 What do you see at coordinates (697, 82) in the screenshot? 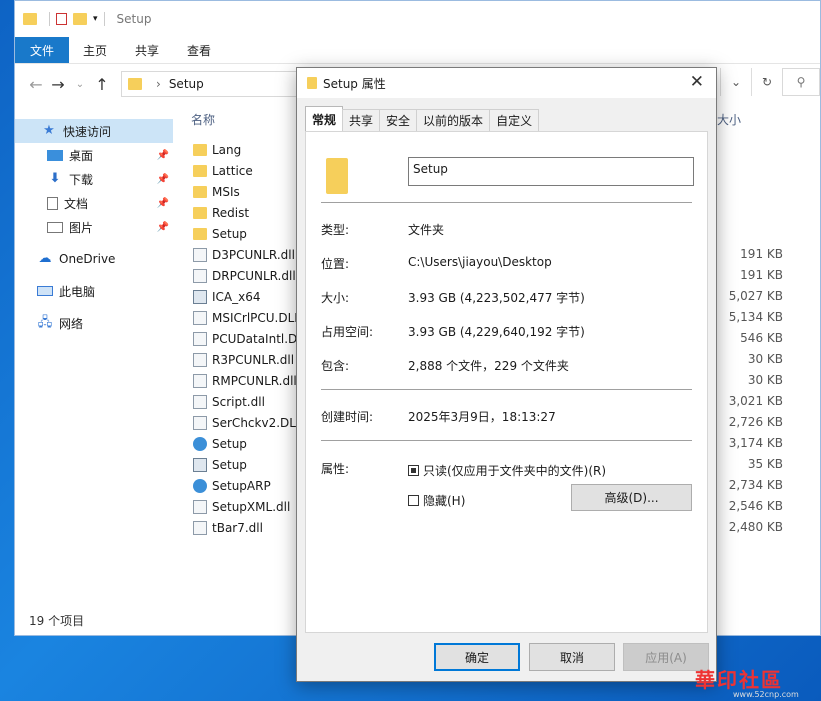
I see `close-icon: ✕` at bounding box center [697, 82].